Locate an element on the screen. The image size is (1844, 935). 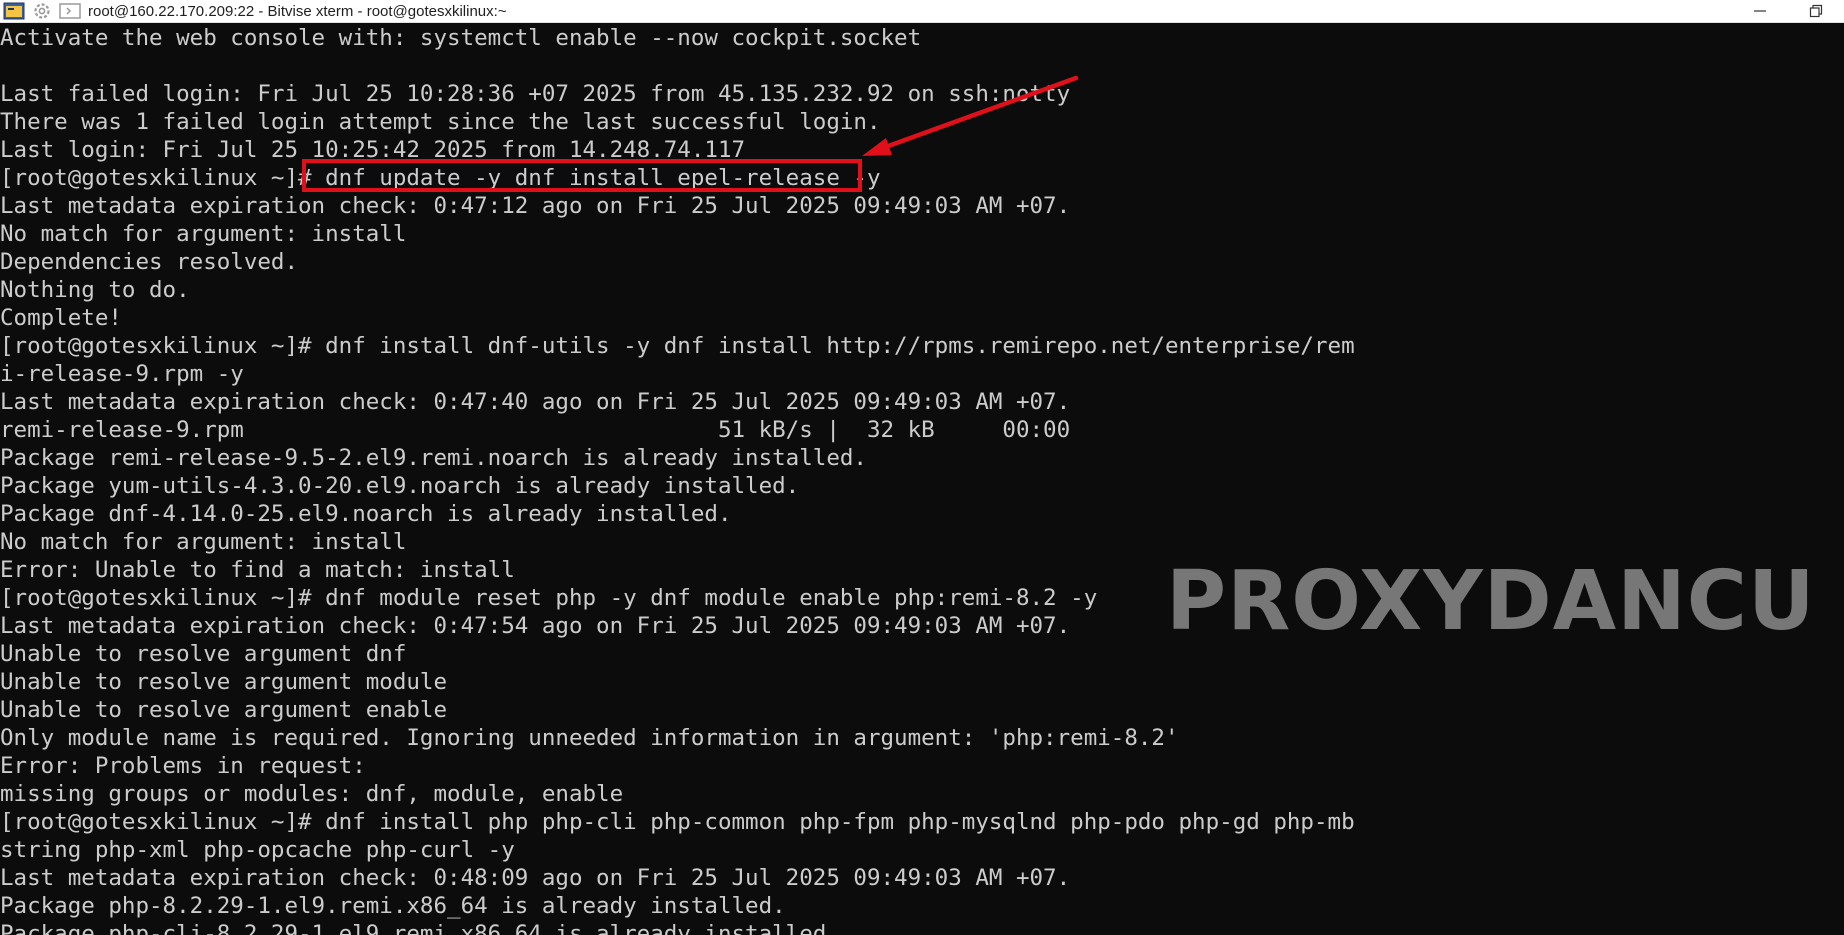
terminal-line: Error: Problems in request: is located at coordinates (183, 766).